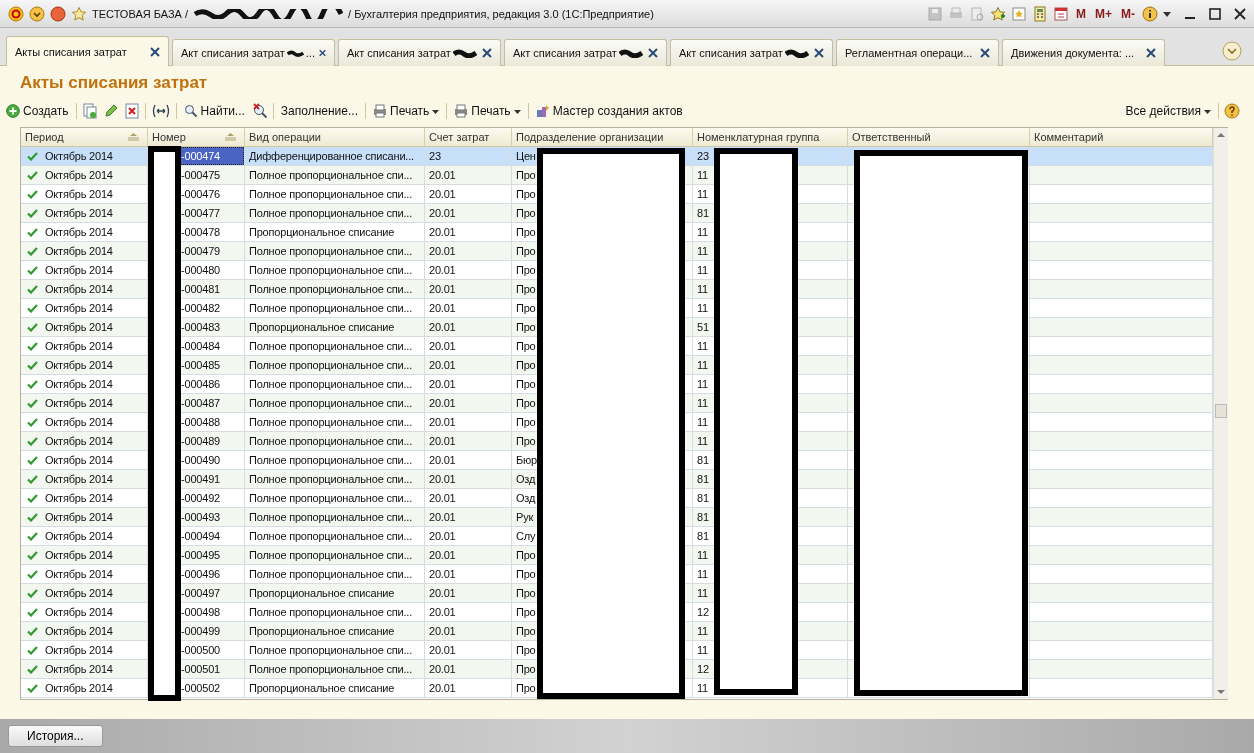 The image size is (1254, 753). Describe the element at coordinates (770, 137) in the screenshot. I see `column-header: Номенклатурная группа` at that location.